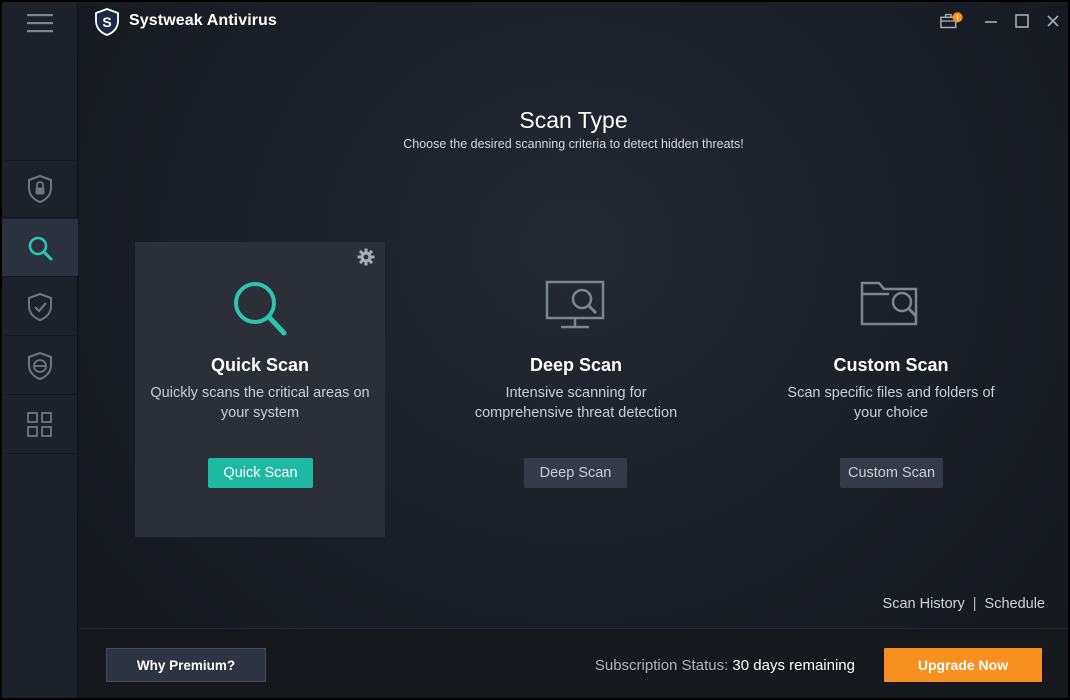  Describe the element at coordinates (260, 473) in the screenshot. I see `quick-scan-button: Quick Scan` at that location.